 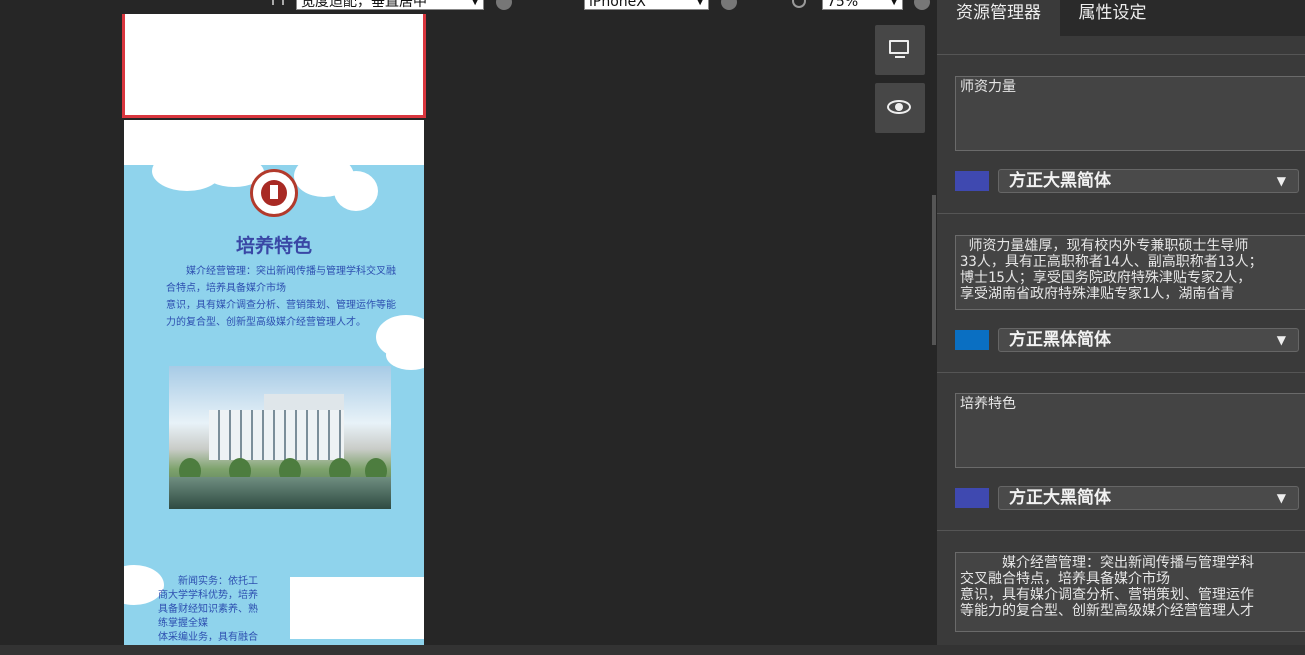 I want to click on zoom-select-value: 75%, so click(x=843, y=5).